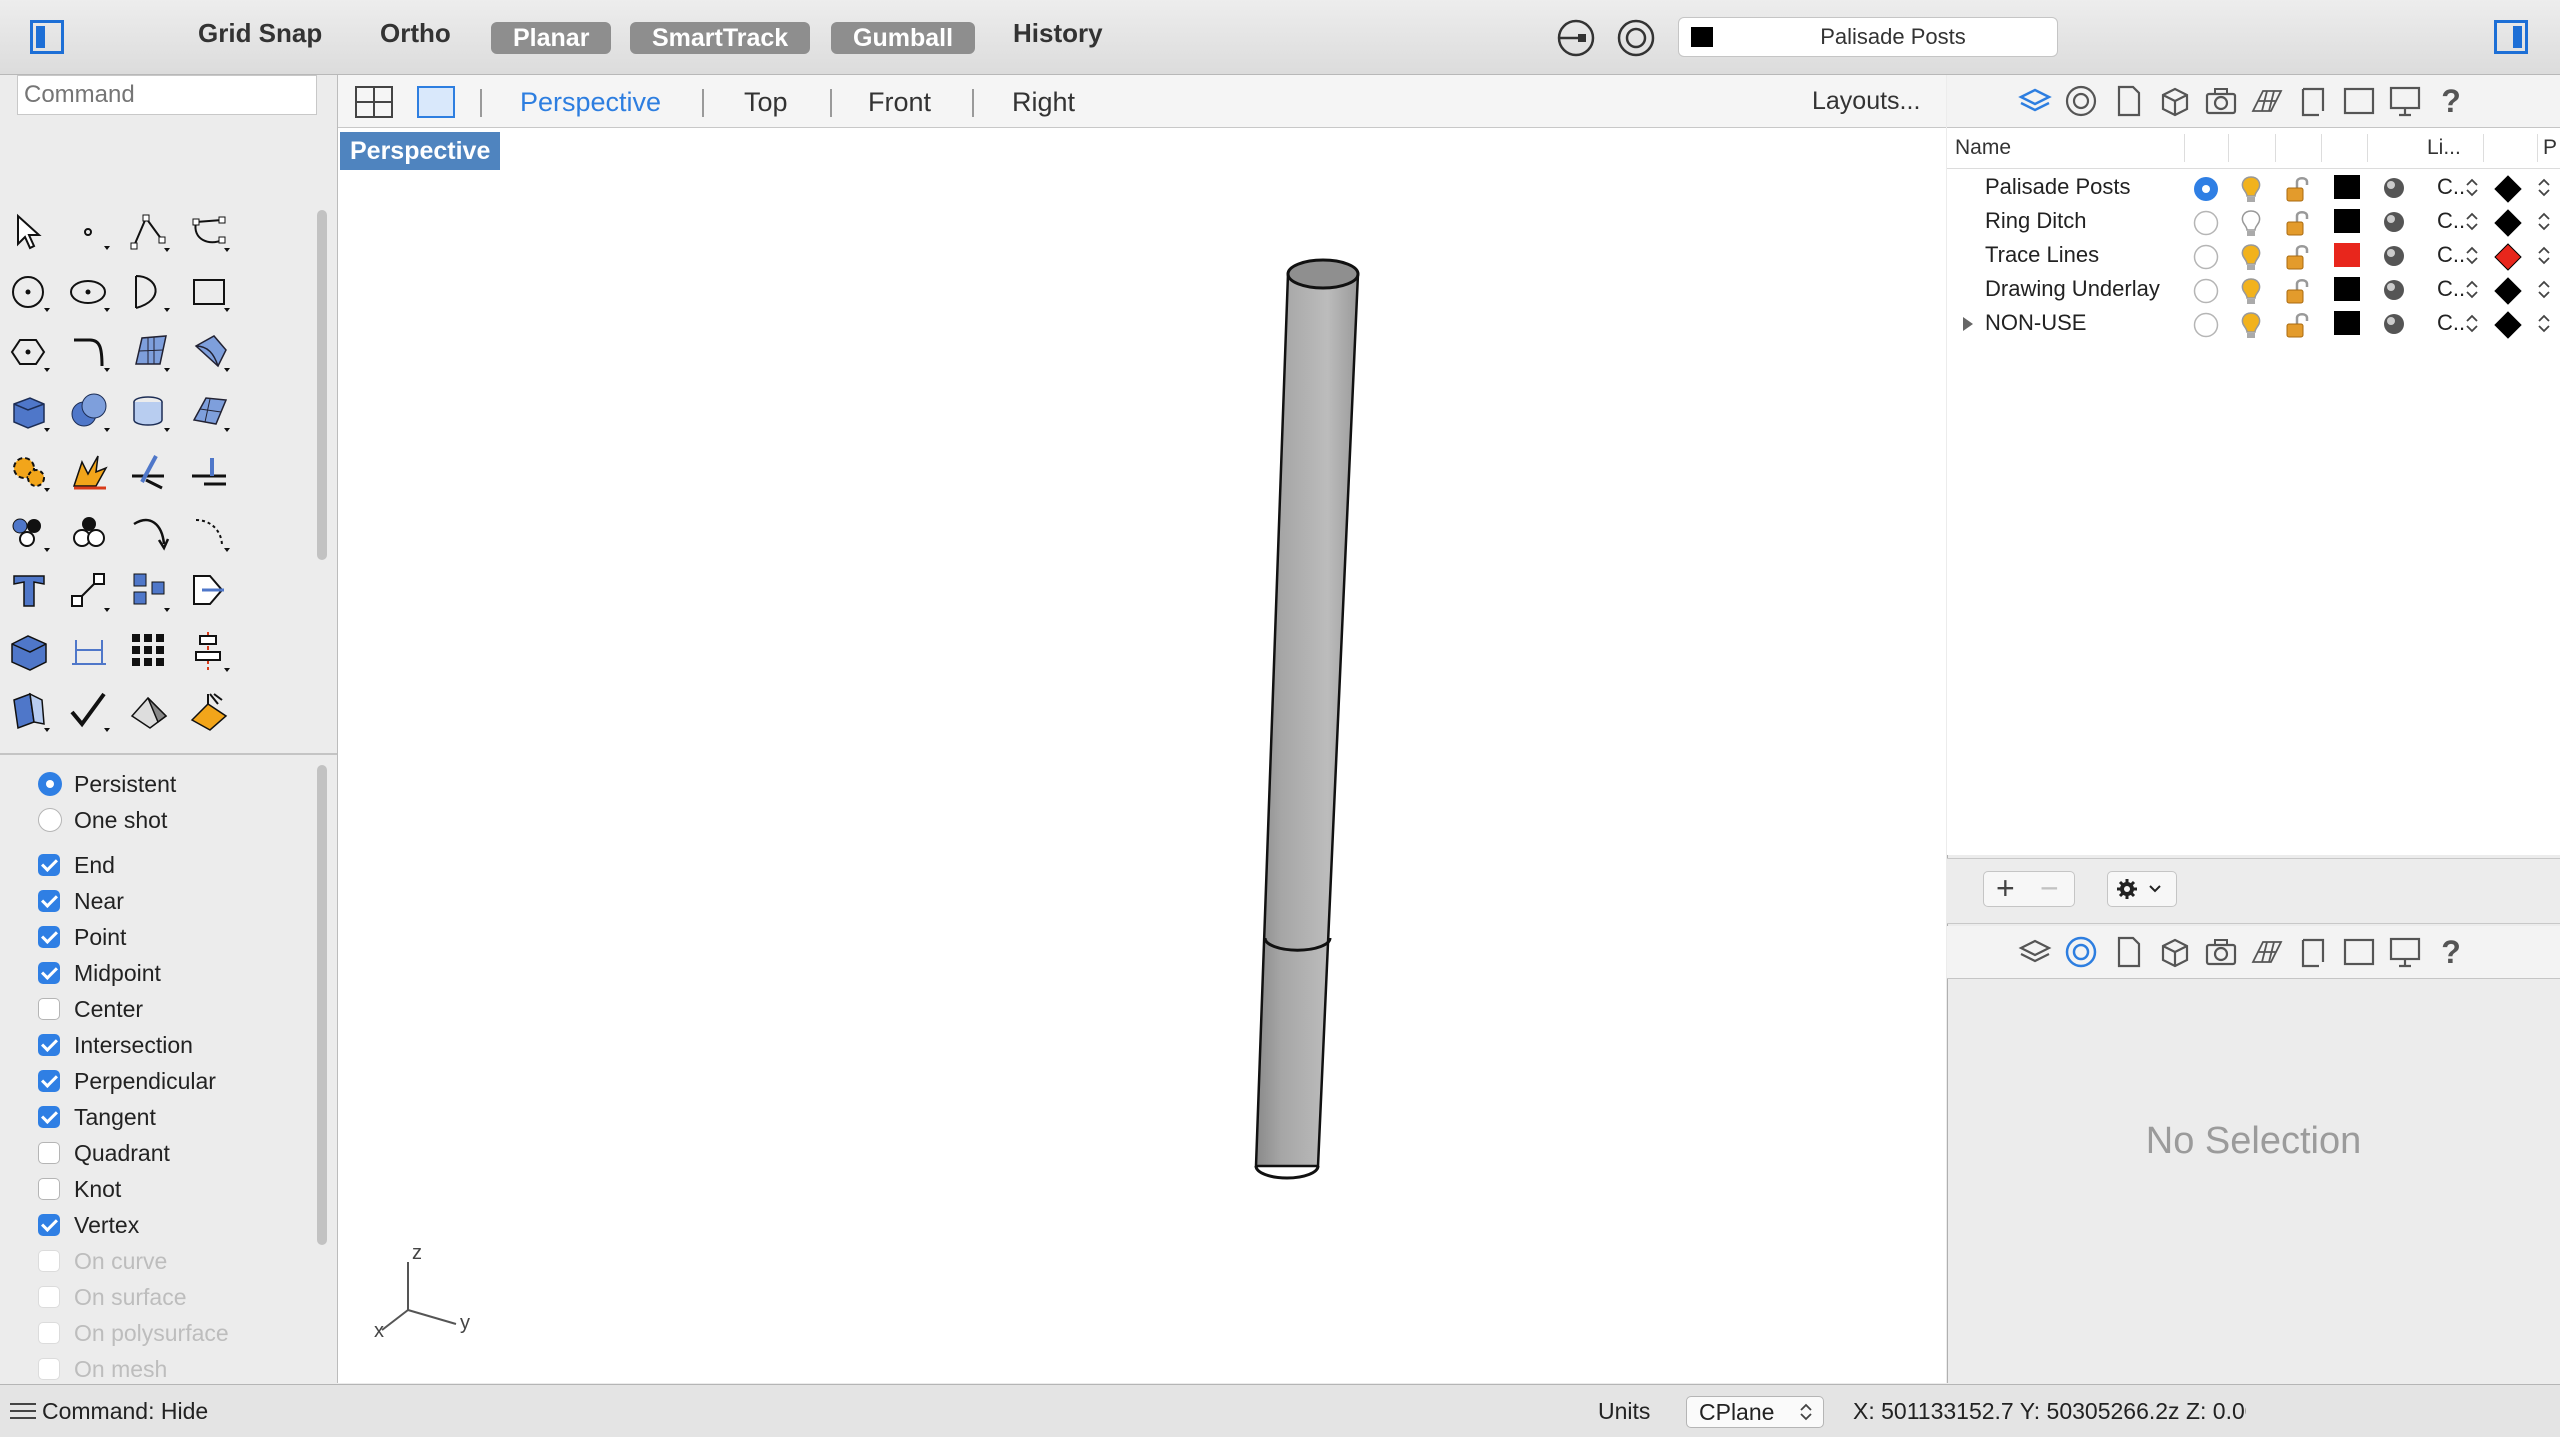  I want to click on analyze-curve-tool-icon, so click(210, 532).